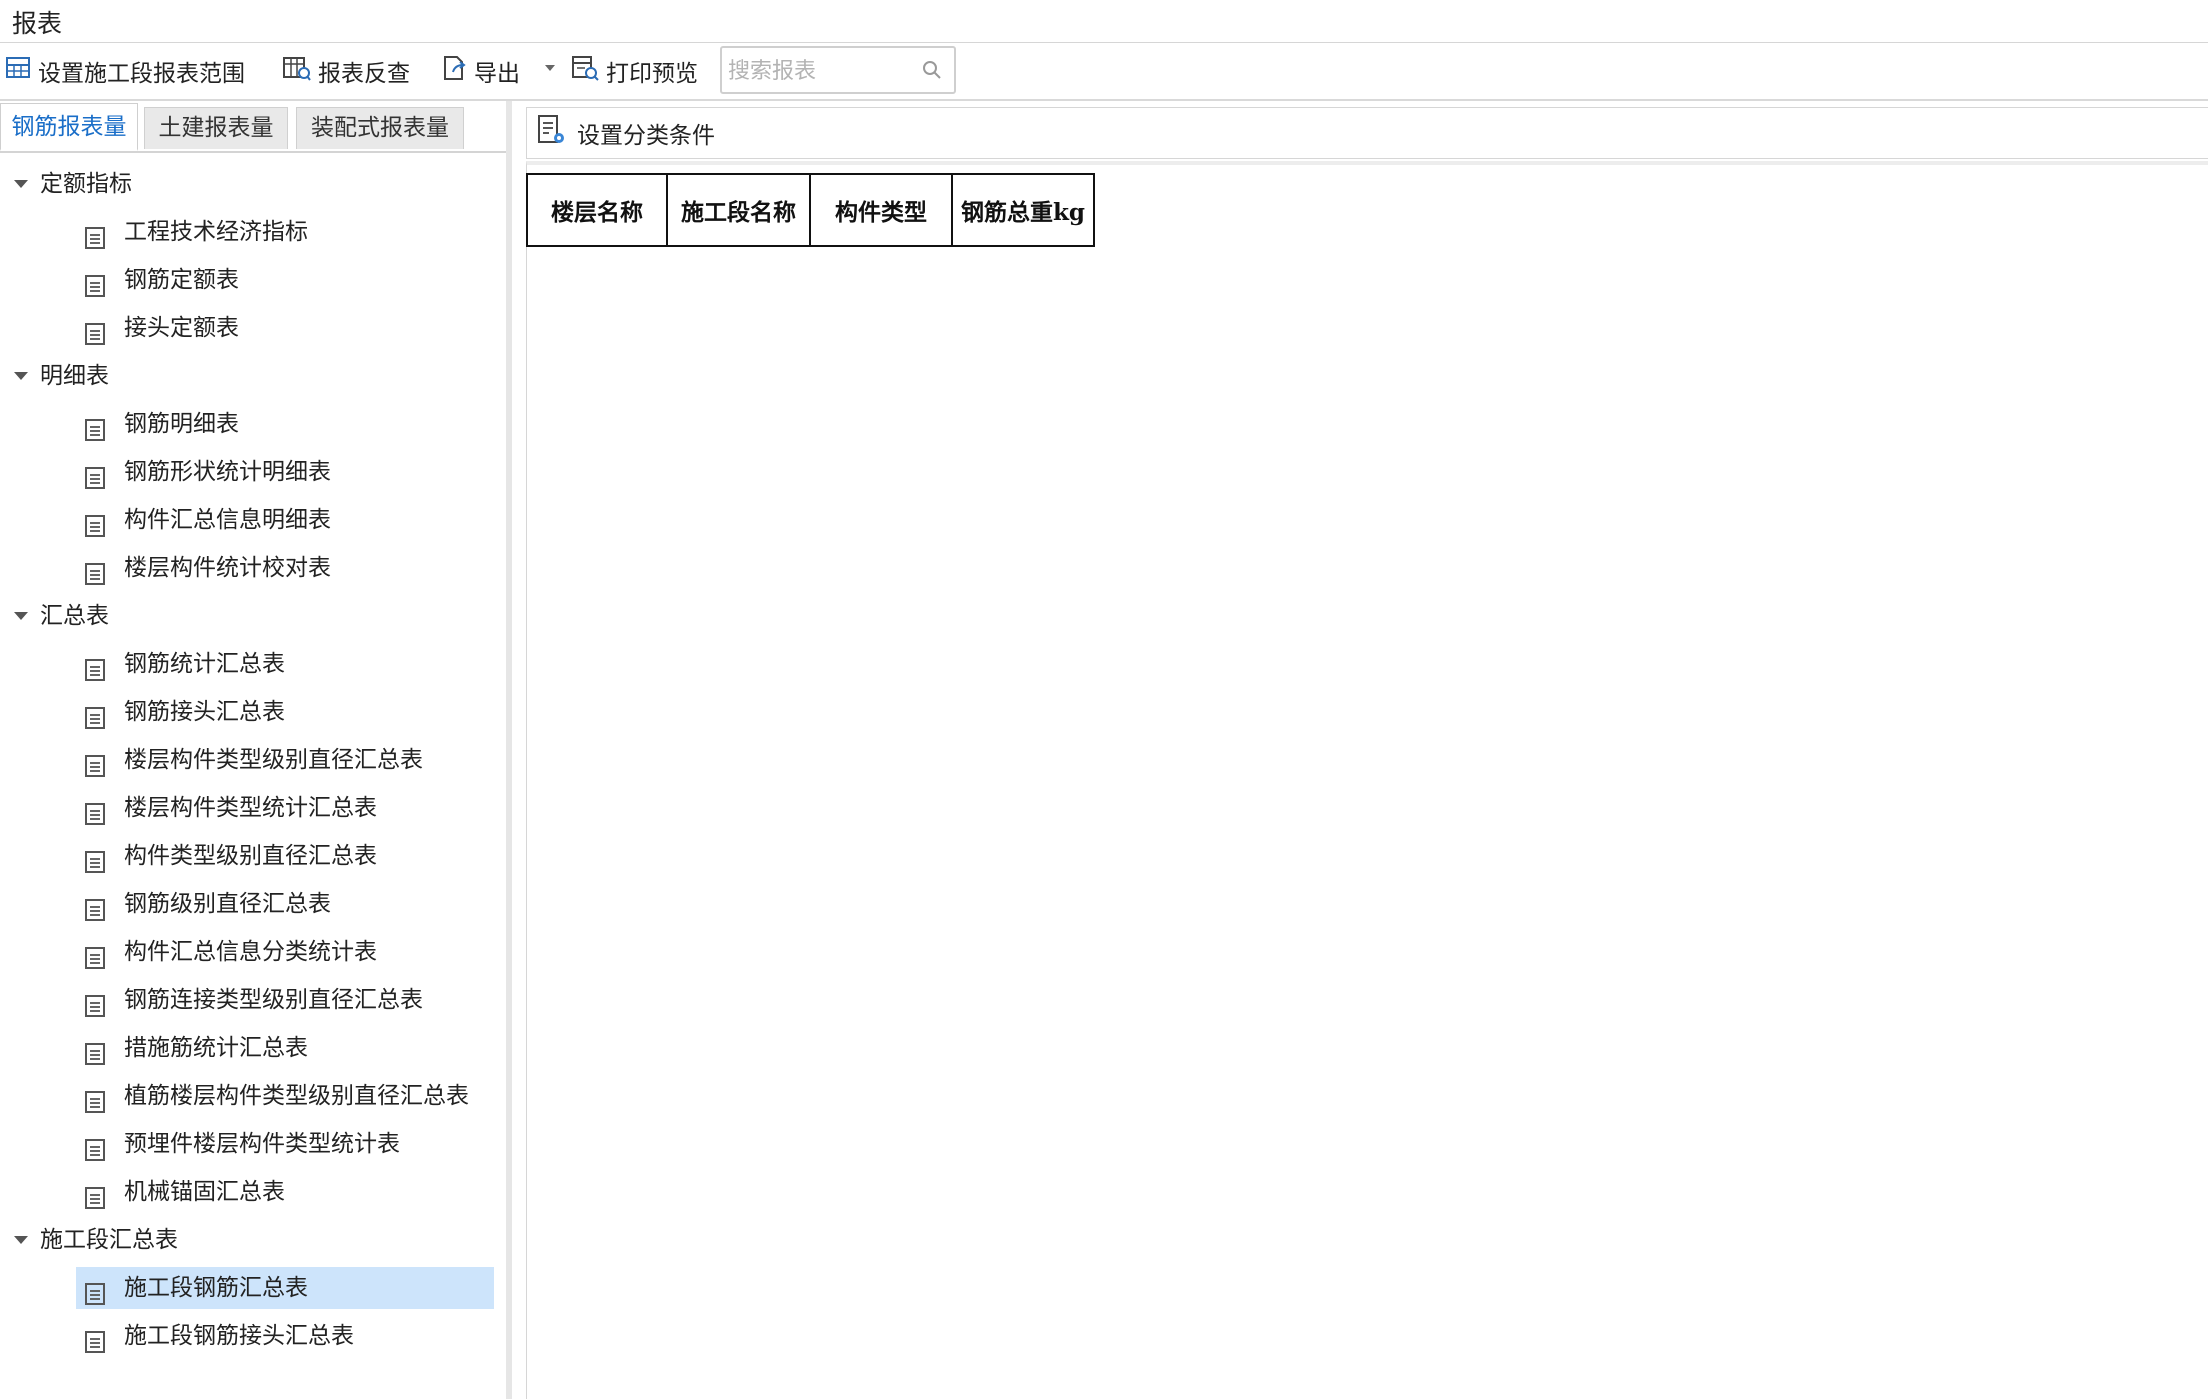 The image size is (2208, 1399). Describe the element at coordinates (141, 74) in the screenshot. I see `set-range-label: 设置施工段报表范围` at that location.